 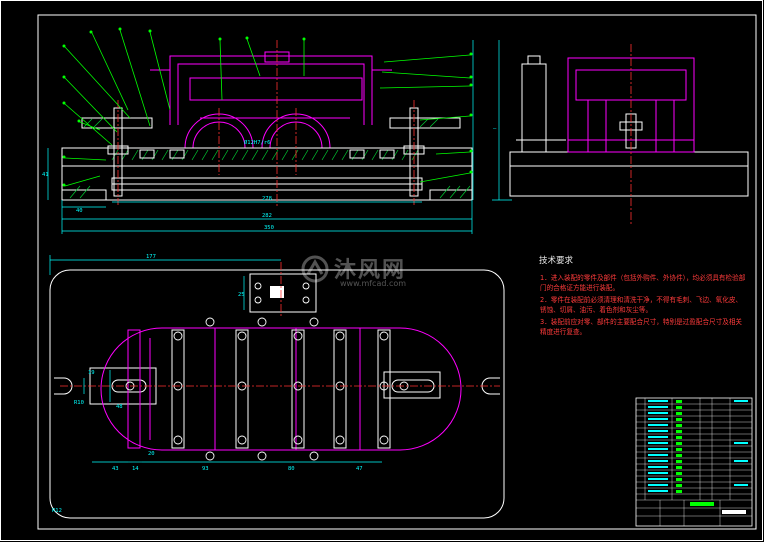 I want to click on dim-282: 282, so click(x=267, y=216).